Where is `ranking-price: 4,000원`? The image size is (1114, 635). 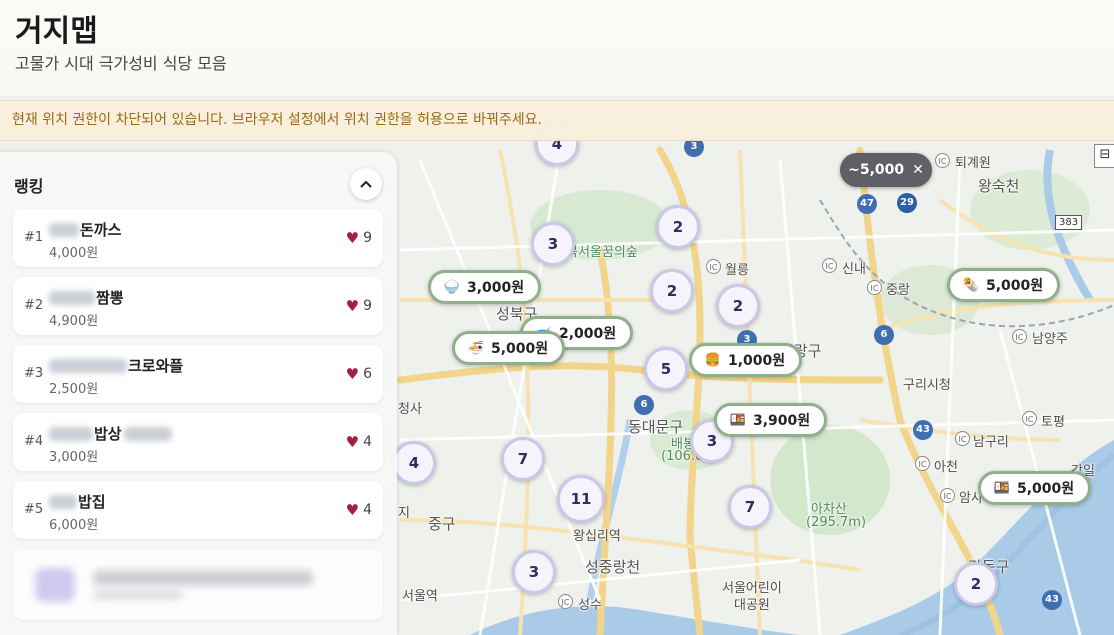 ranking-price: 4,000원 is located at coordinates (74, 253).